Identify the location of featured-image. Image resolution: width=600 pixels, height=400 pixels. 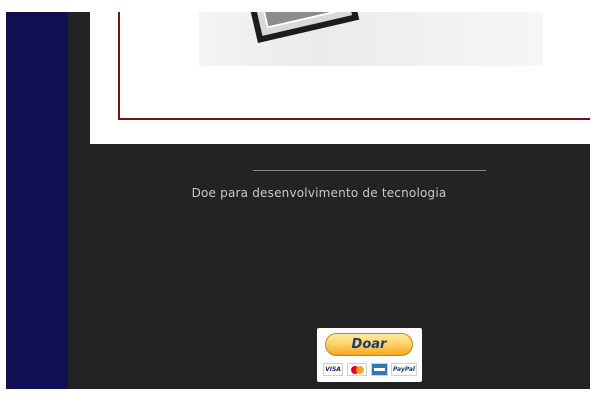
(371, 39).